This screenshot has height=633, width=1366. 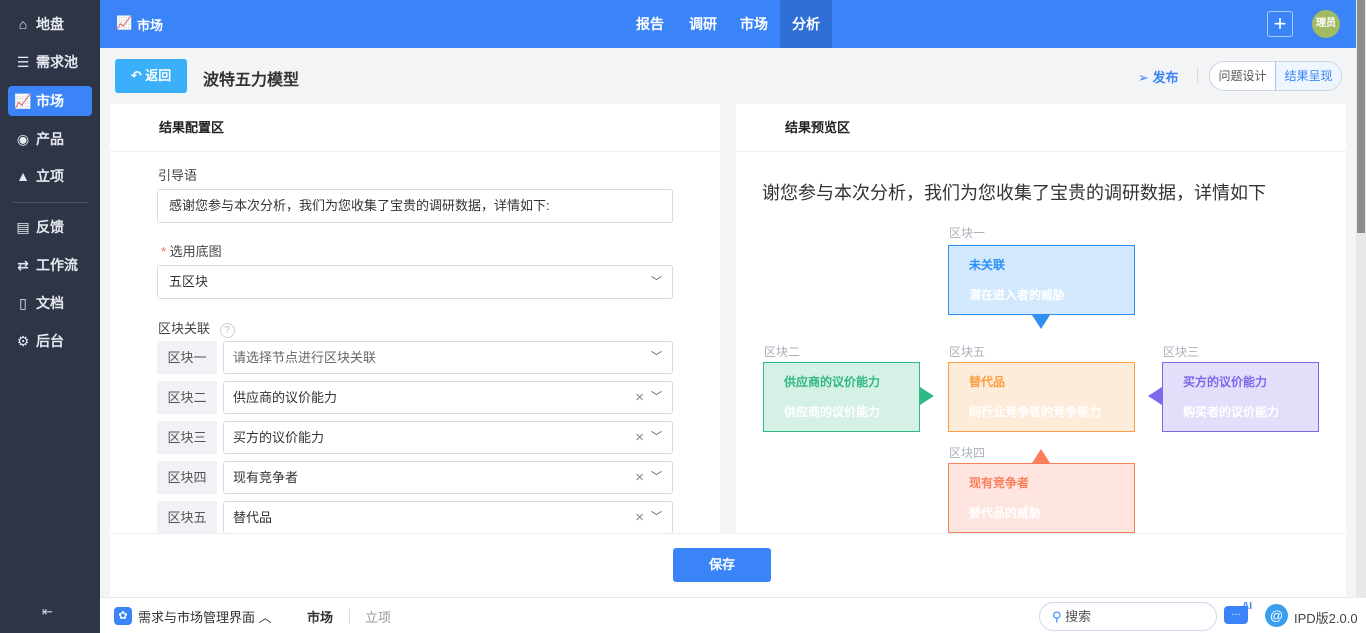 What do you see at coordinates (191, 251) in the screenshot?
I see `base-map-label: * 选用底图` at bounding box center [191, 251].